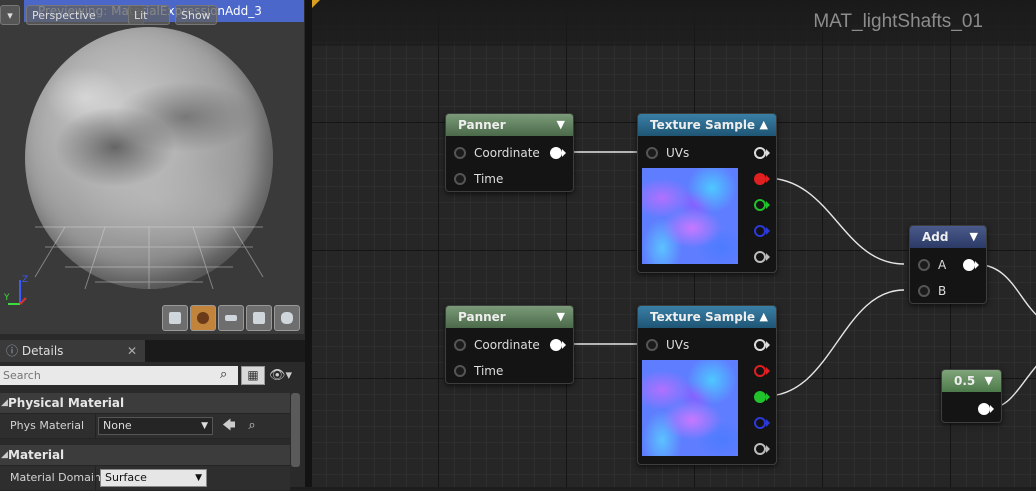 This screenshot has height=491, width=1036. I want to click on prop-row-phys-material: Phys Material None ▼ 🡄 ⌕, so click(145, 426).